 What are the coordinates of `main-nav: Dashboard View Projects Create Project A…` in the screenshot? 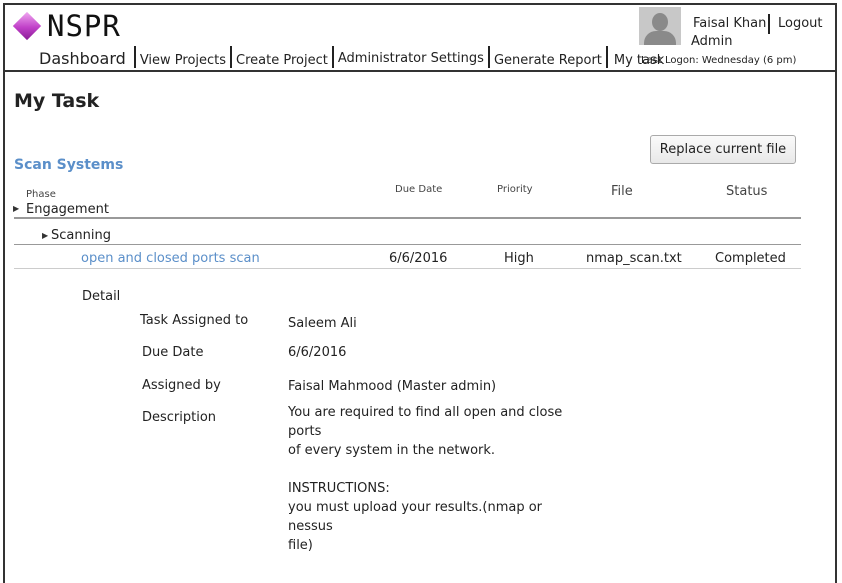 It's located at (351, 57).